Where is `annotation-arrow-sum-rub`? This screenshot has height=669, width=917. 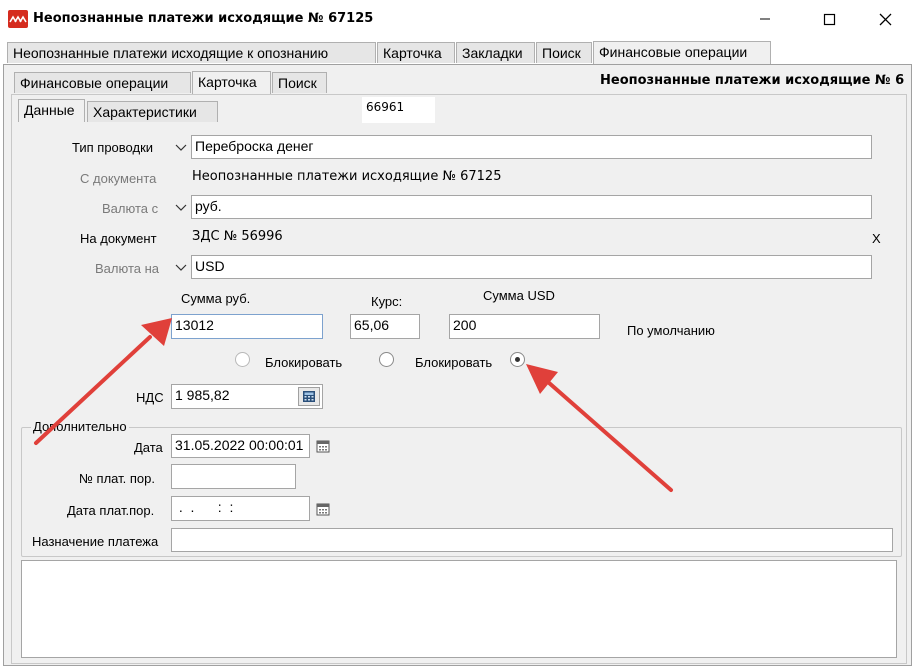
annotation-arrow-sum-rub is located at coordinates (103, 381).